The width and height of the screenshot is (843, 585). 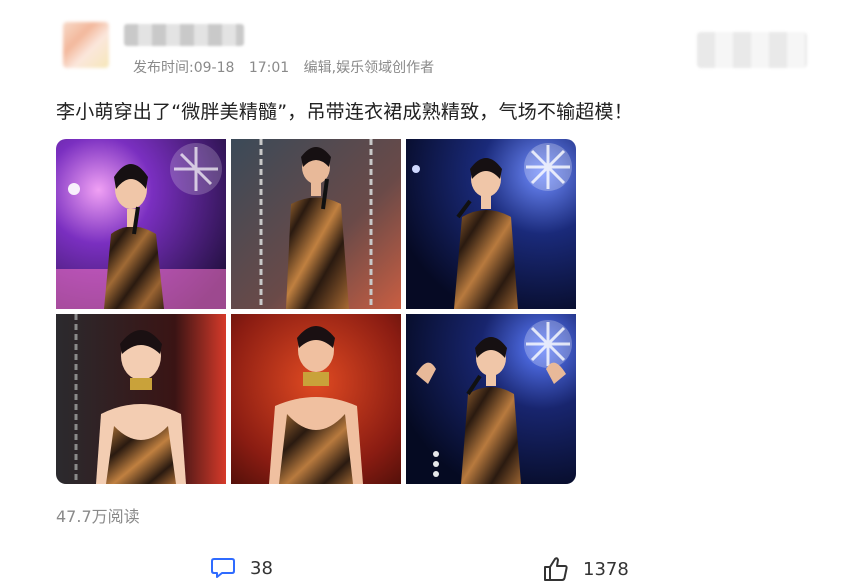 I want to click on publish-time: 发布时间:09-18, so click(x=184, y=68).